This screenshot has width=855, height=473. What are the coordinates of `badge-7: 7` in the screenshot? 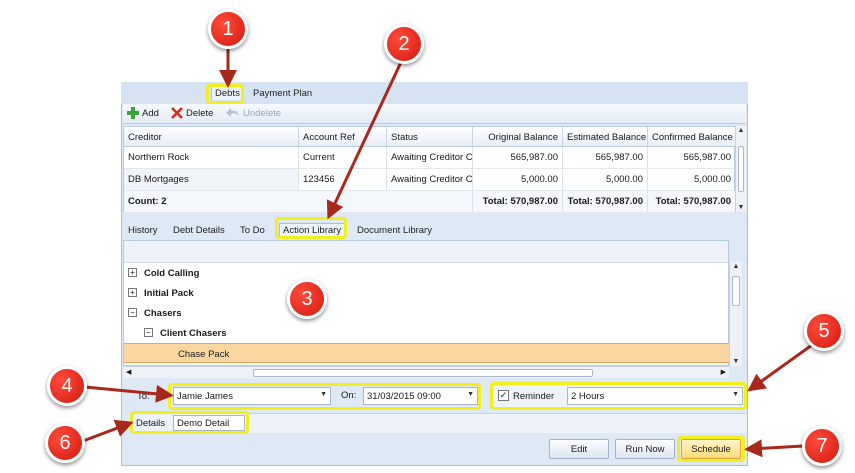 It's located at (822, 446).